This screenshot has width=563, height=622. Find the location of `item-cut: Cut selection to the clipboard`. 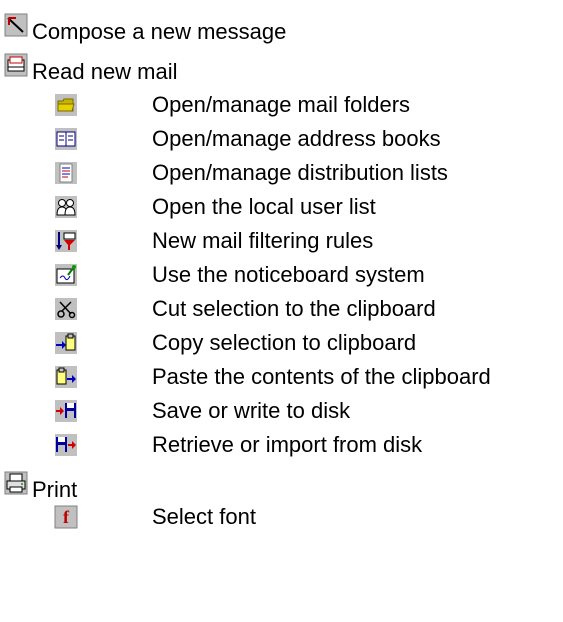

item-cut: Cut selection to the clipboard is located at coordinates (245, 309).